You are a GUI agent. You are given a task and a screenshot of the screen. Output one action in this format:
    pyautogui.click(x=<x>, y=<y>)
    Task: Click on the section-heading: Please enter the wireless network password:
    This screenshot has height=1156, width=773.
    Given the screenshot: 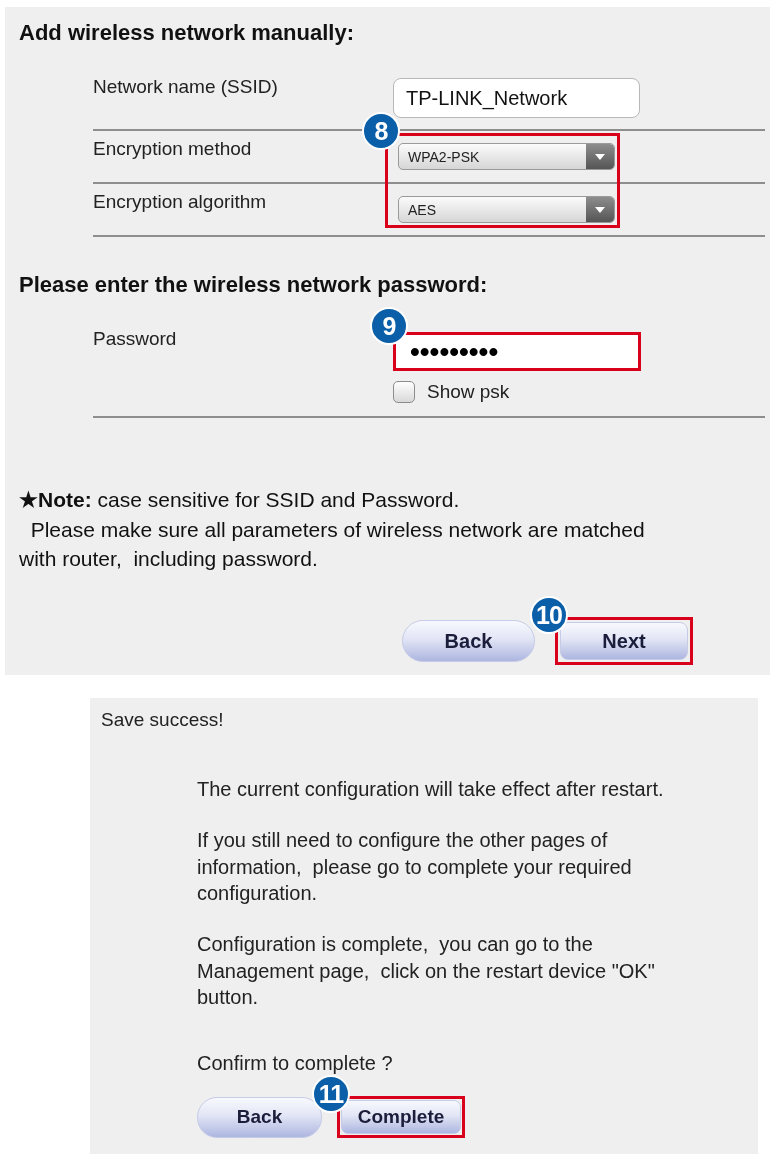 What is the action you would take?
    pyautogui.click(x=254, y=285)
    